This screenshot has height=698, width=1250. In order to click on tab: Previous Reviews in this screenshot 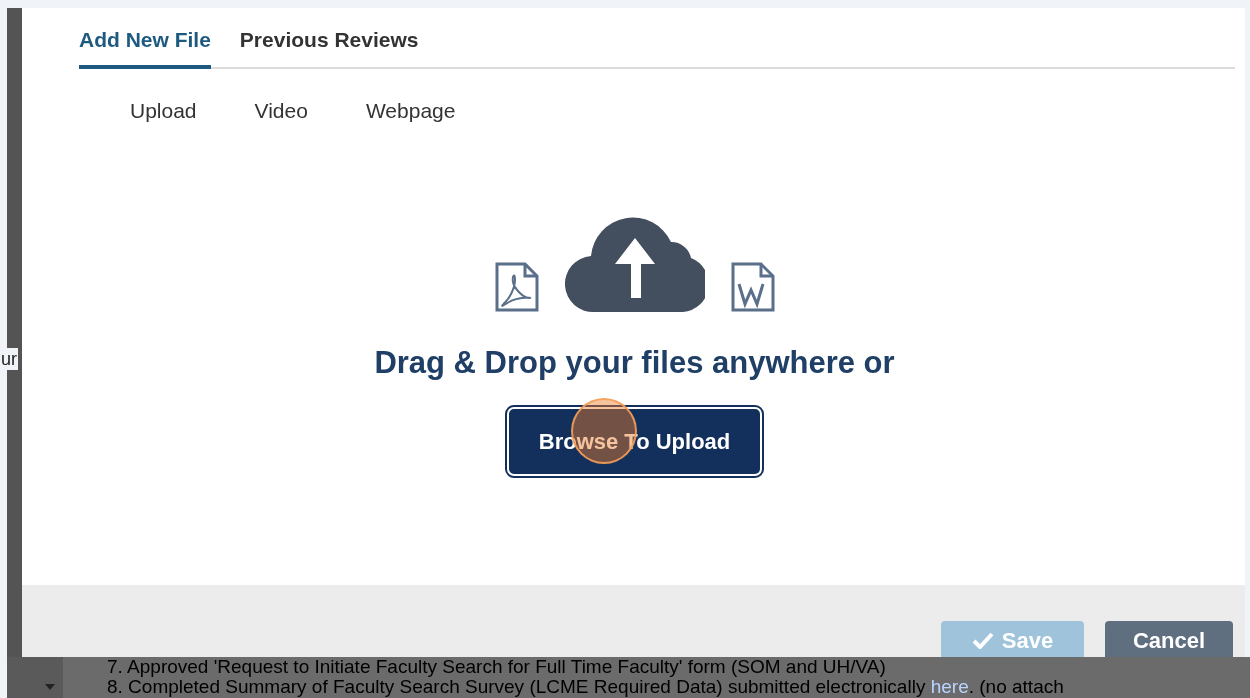, I will do `click(329, 44)`.